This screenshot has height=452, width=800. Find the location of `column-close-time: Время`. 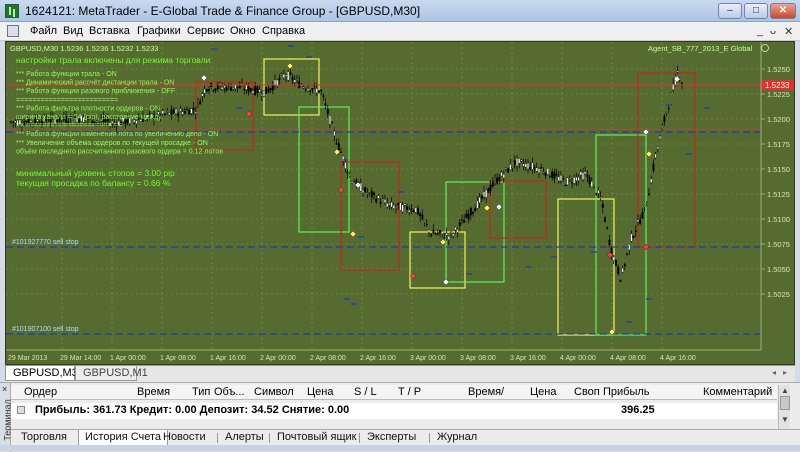

column-close-time: Время is located at coordinates (484, 392).